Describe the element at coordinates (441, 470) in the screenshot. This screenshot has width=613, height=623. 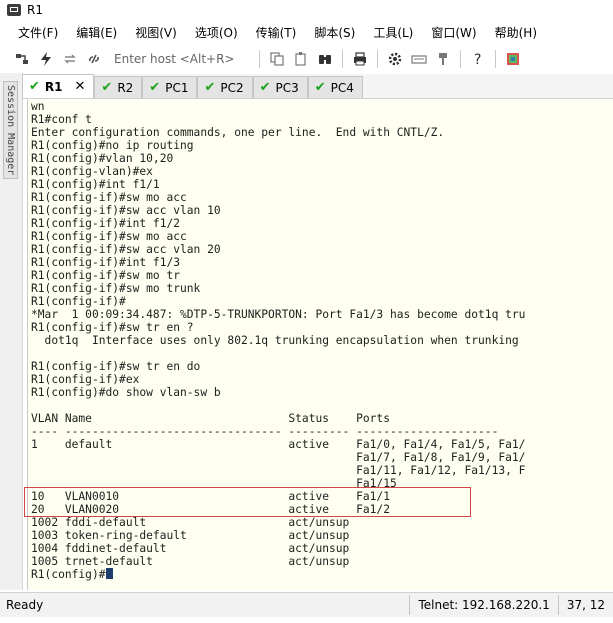
I see `terminal-line: Fa1/11, Fa1/12, Fa1/13, F` at that location.